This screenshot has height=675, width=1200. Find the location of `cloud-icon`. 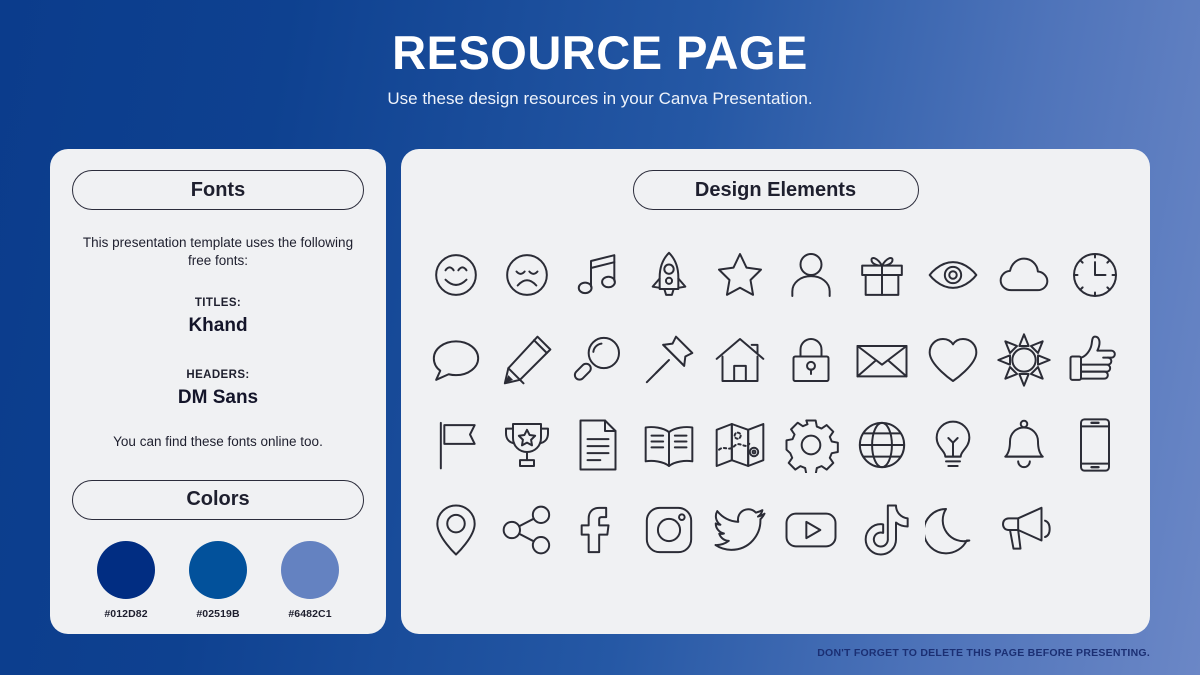

cloud-icon is located at coordinates (1024, 275).